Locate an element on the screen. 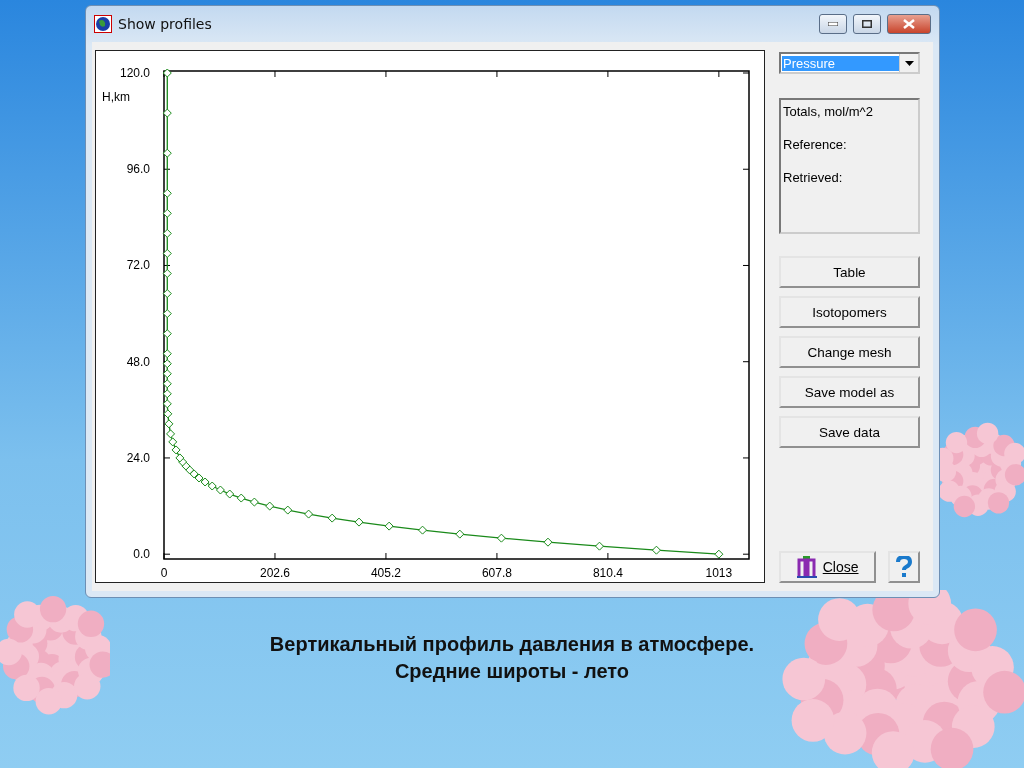 This screenshot has width=1024, height=768. dropdown-arrow-icon is located at coordinates (909, 63).